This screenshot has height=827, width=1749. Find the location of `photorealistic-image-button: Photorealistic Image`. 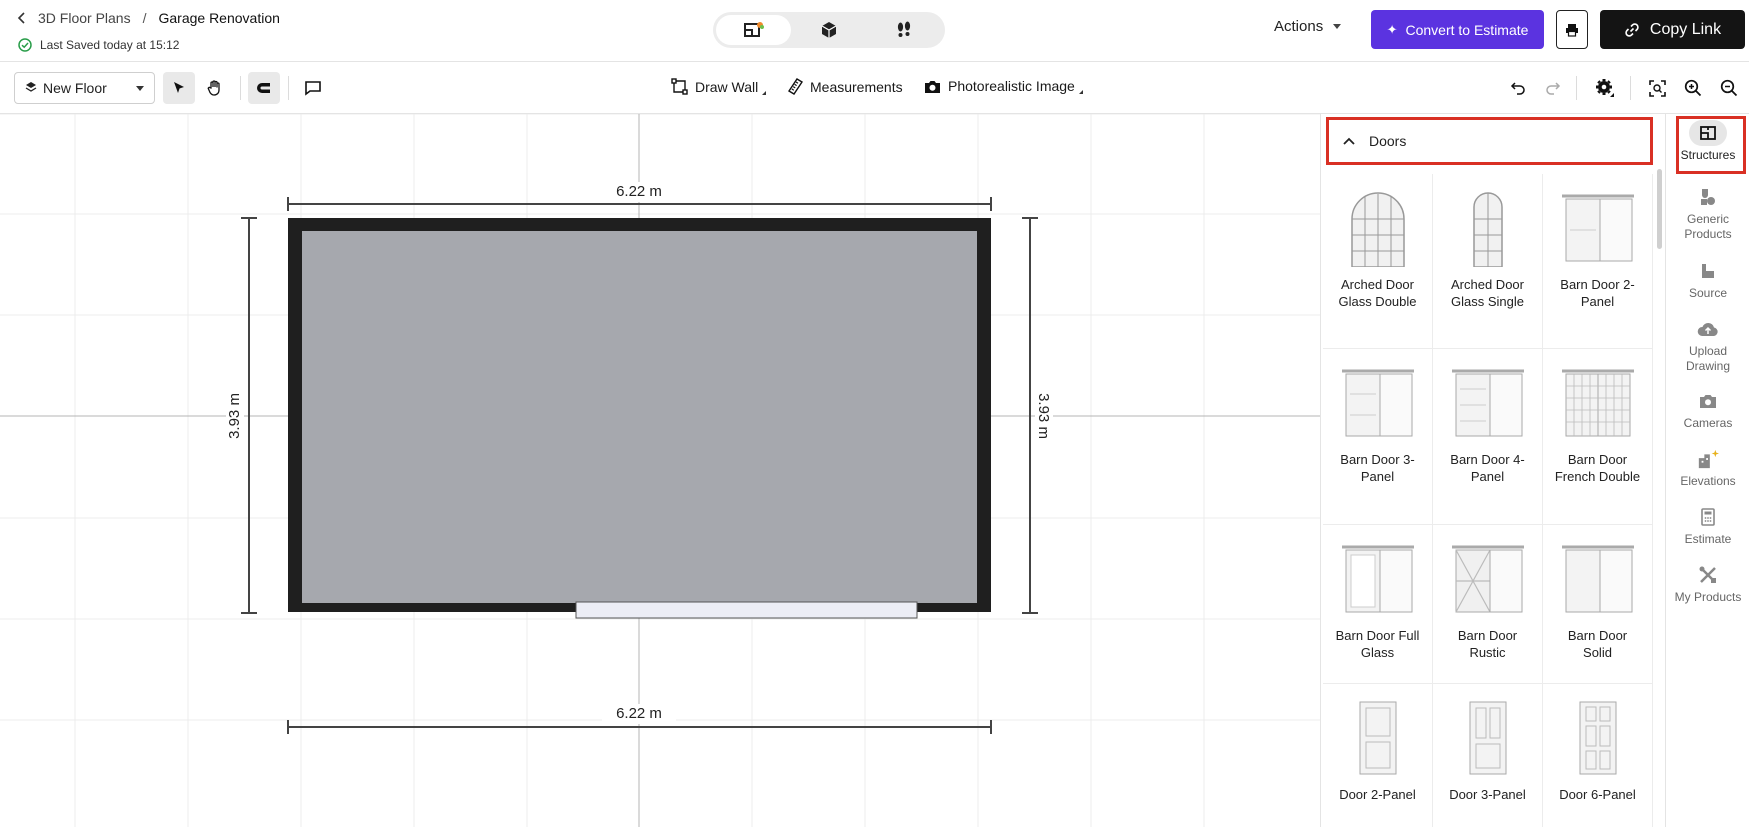

photorealistic-image-button: Photorealistic Image is located at coordinates (1003, 86).